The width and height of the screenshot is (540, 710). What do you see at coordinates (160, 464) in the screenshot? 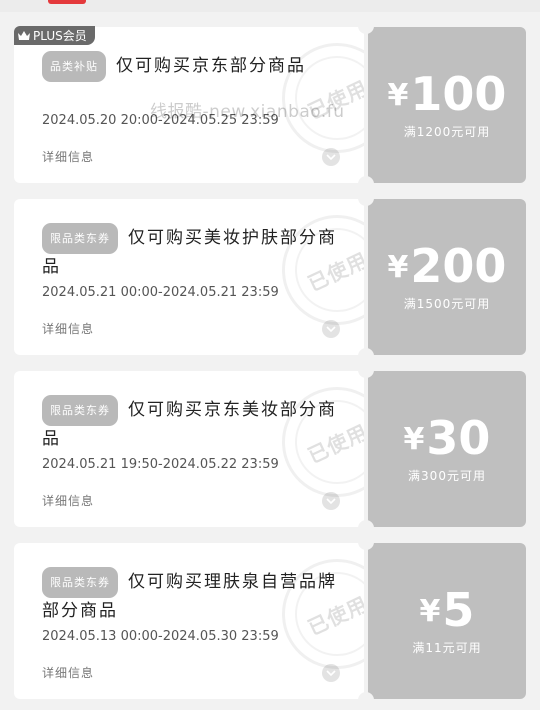
I see `coupon-validity: 2024.05.21 19:50-2024.05.22 23:59` at bounding box center [160, 464].